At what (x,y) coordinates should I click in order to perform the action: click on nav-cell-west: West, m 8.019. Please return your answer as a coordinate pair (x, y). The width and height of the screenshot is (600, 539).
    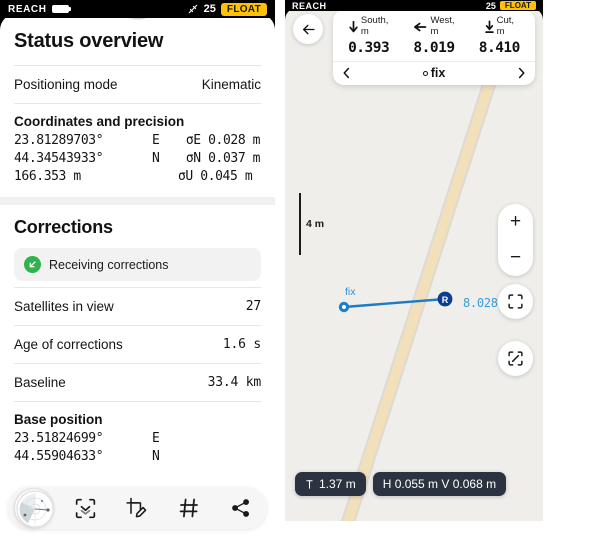
    Looking at the image, I should click on (433, 35).